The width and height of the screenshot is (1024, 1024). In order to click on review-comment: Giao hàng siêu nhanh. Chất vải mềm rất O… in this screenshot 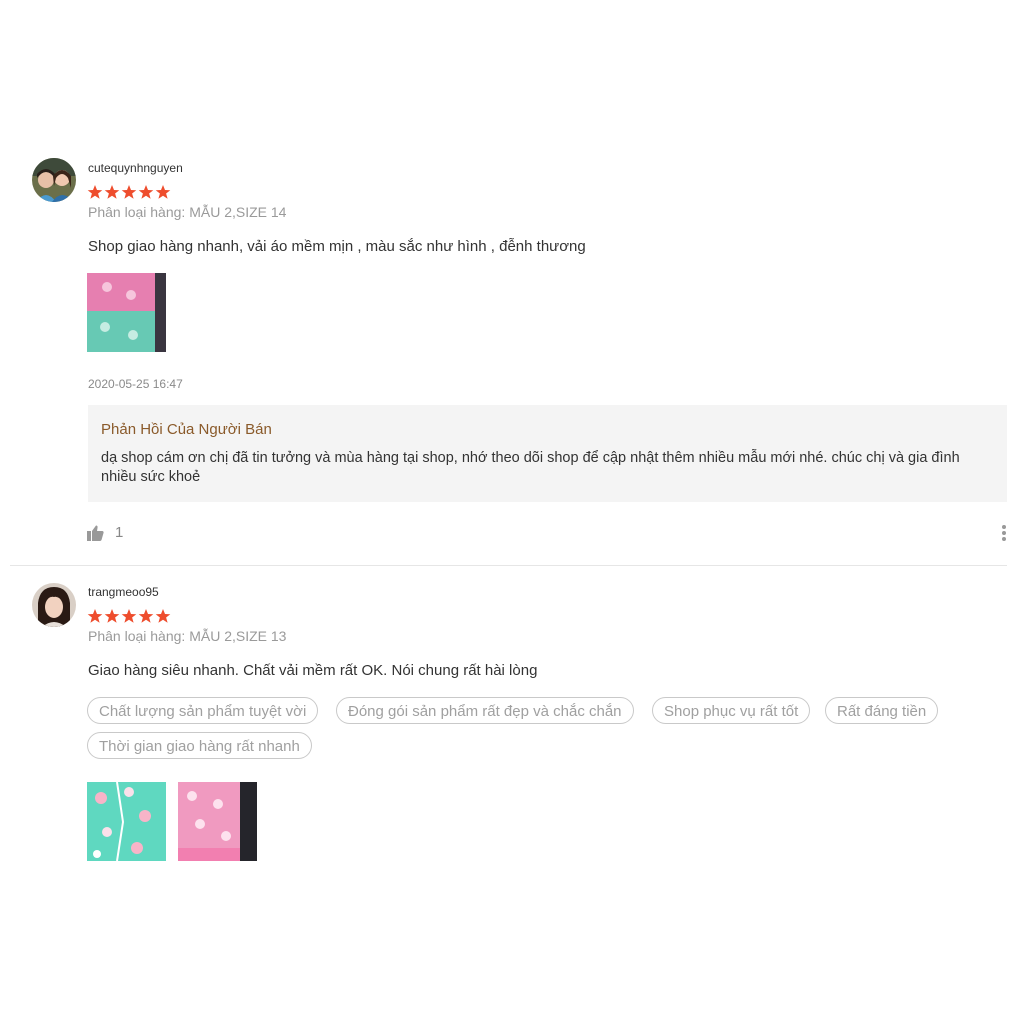, I will do `click(313, 670)`.